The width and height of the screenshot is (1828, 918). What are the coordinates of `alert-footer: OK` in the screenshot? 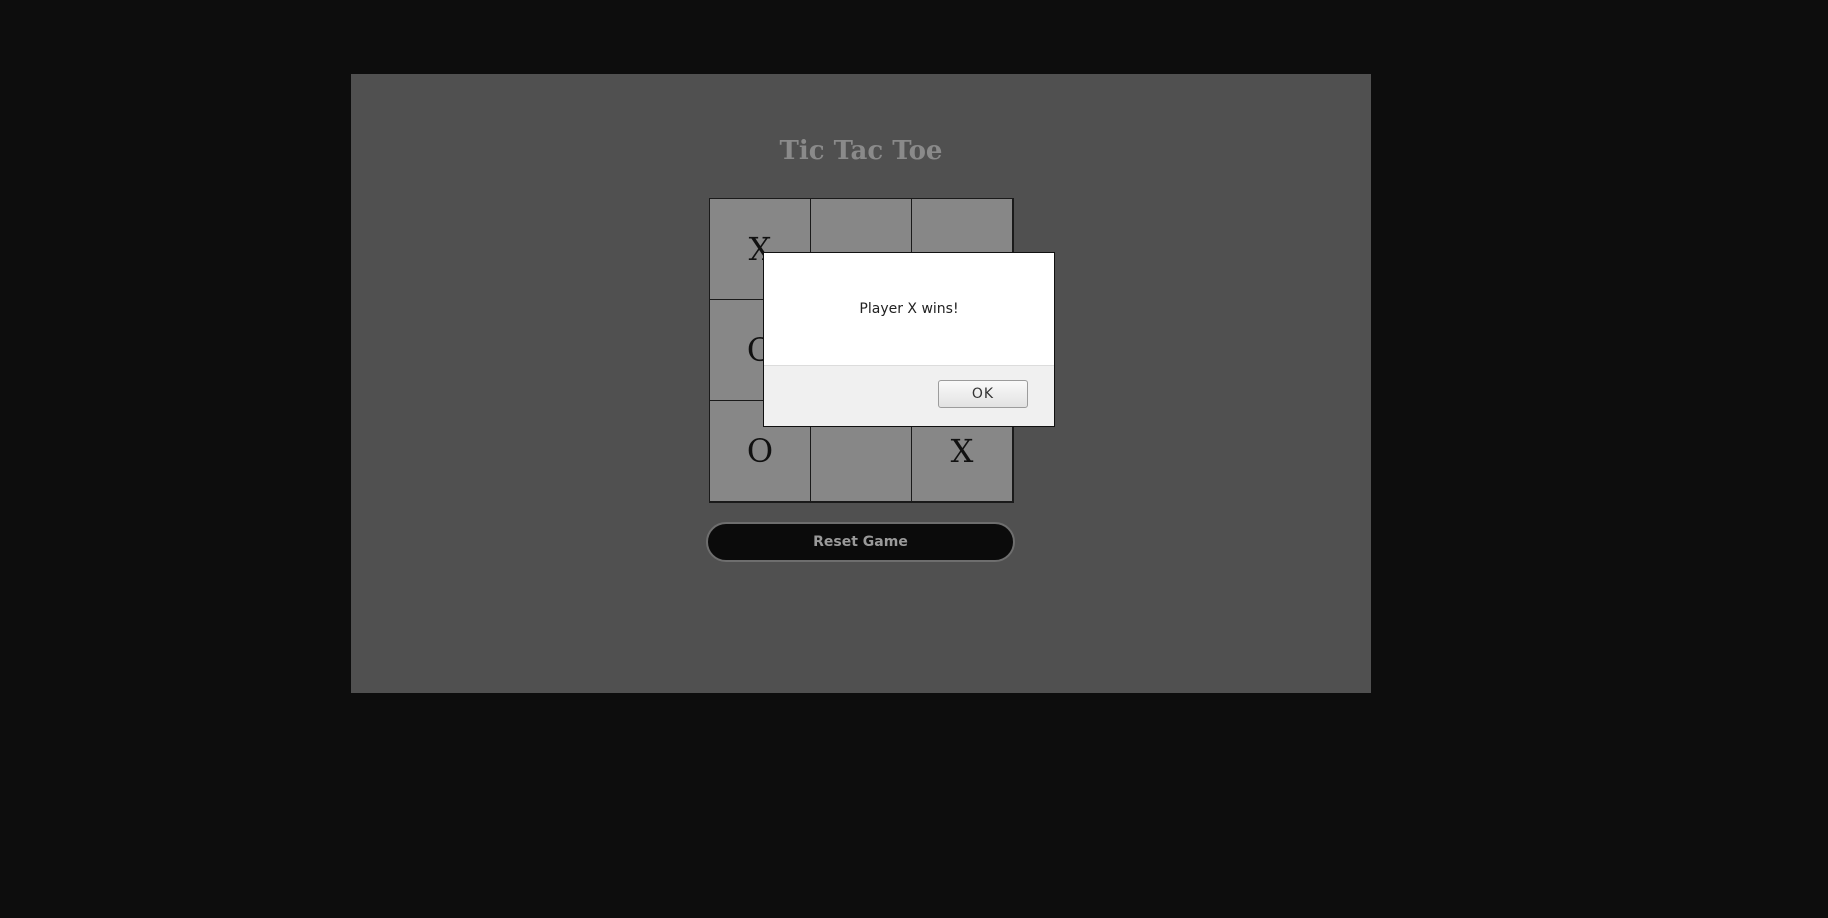 It's located at (909, 395).